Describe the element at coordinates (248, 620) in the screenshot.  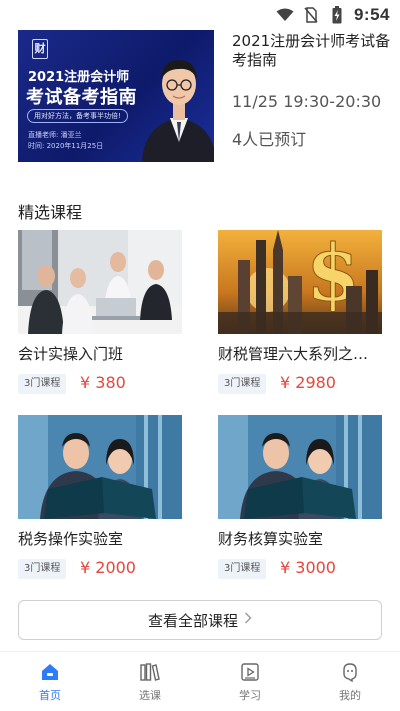
I see `chevron-right-icon` at that location.